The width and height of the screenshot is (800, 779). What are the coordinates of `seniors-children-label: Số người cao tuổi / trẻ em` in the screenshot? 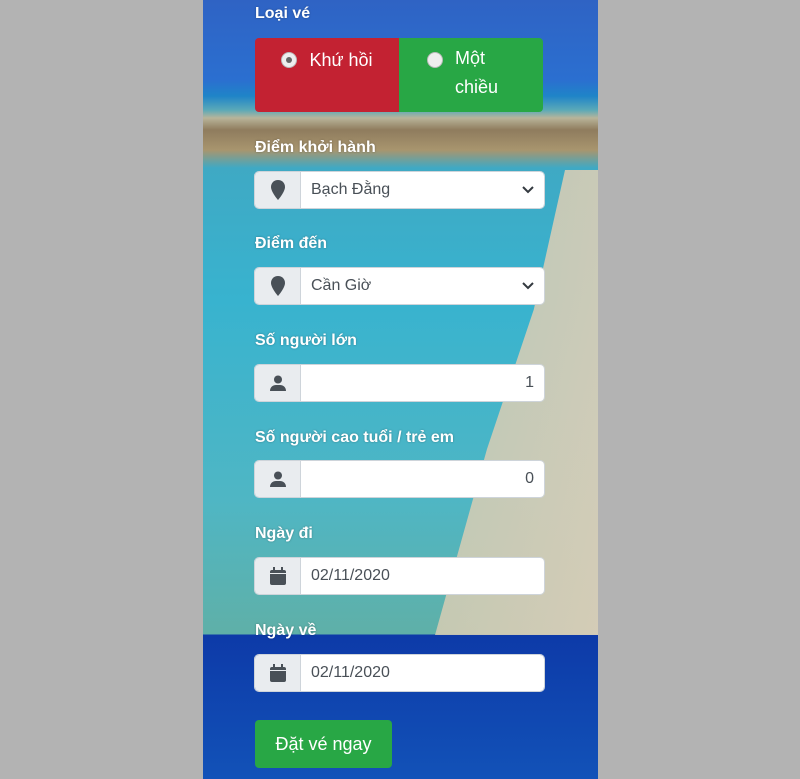 It's located at (354, 437).